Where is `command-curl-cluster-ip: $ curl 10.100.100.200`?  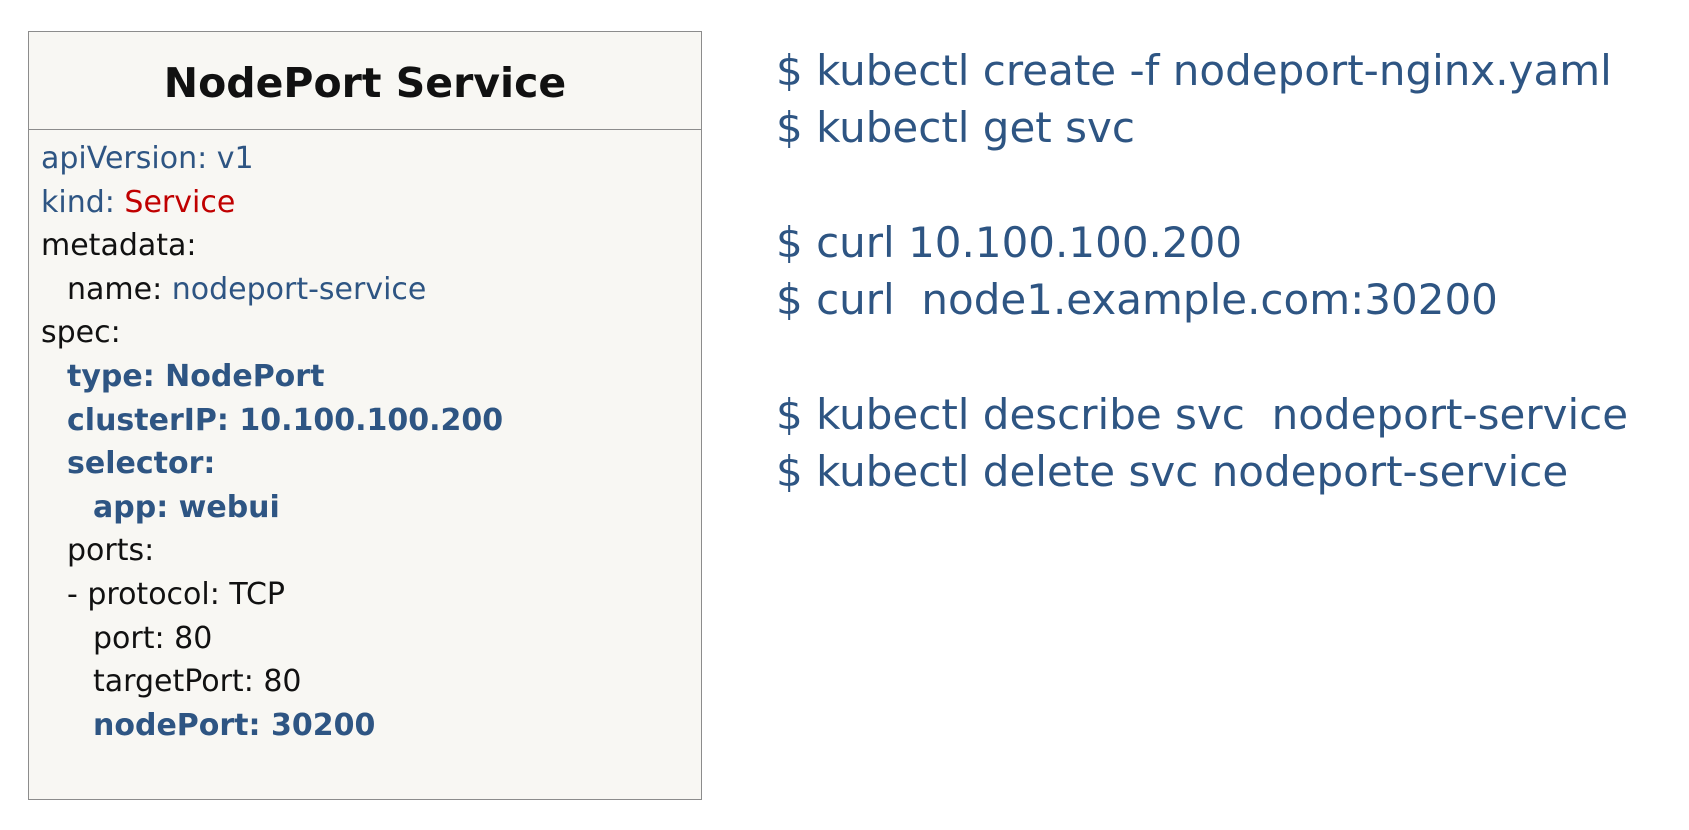
command-curl-cluster-ip: $ curl 10.100.100.200 is located at coordinates (1009, 242).